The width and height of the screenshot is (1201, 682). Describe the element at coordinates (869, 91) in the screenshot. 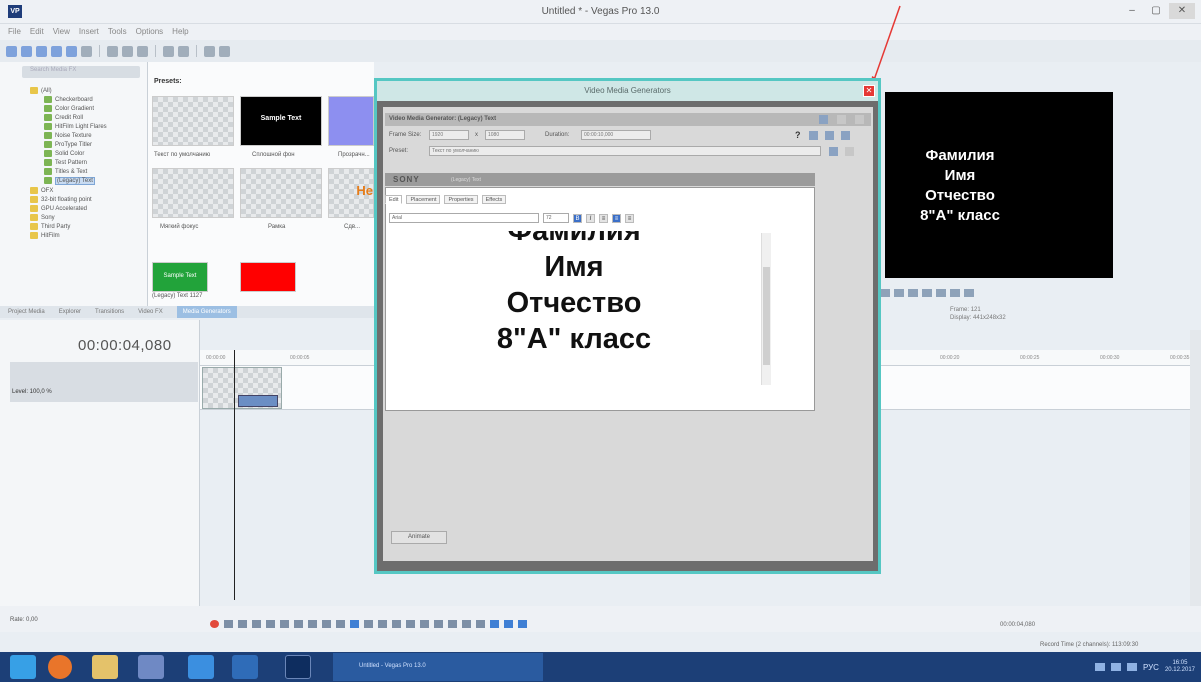

I see `dialog-close-icon: ✕` at that location.